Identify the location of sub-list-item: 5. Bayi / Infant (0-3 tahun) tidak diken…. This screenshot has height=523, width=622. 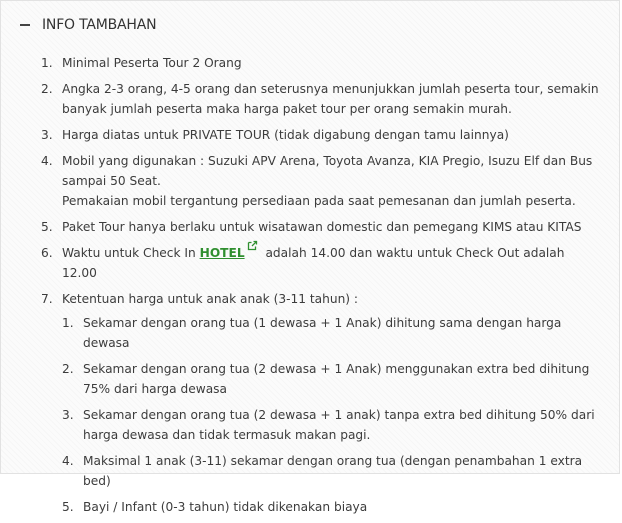
(331, 507).